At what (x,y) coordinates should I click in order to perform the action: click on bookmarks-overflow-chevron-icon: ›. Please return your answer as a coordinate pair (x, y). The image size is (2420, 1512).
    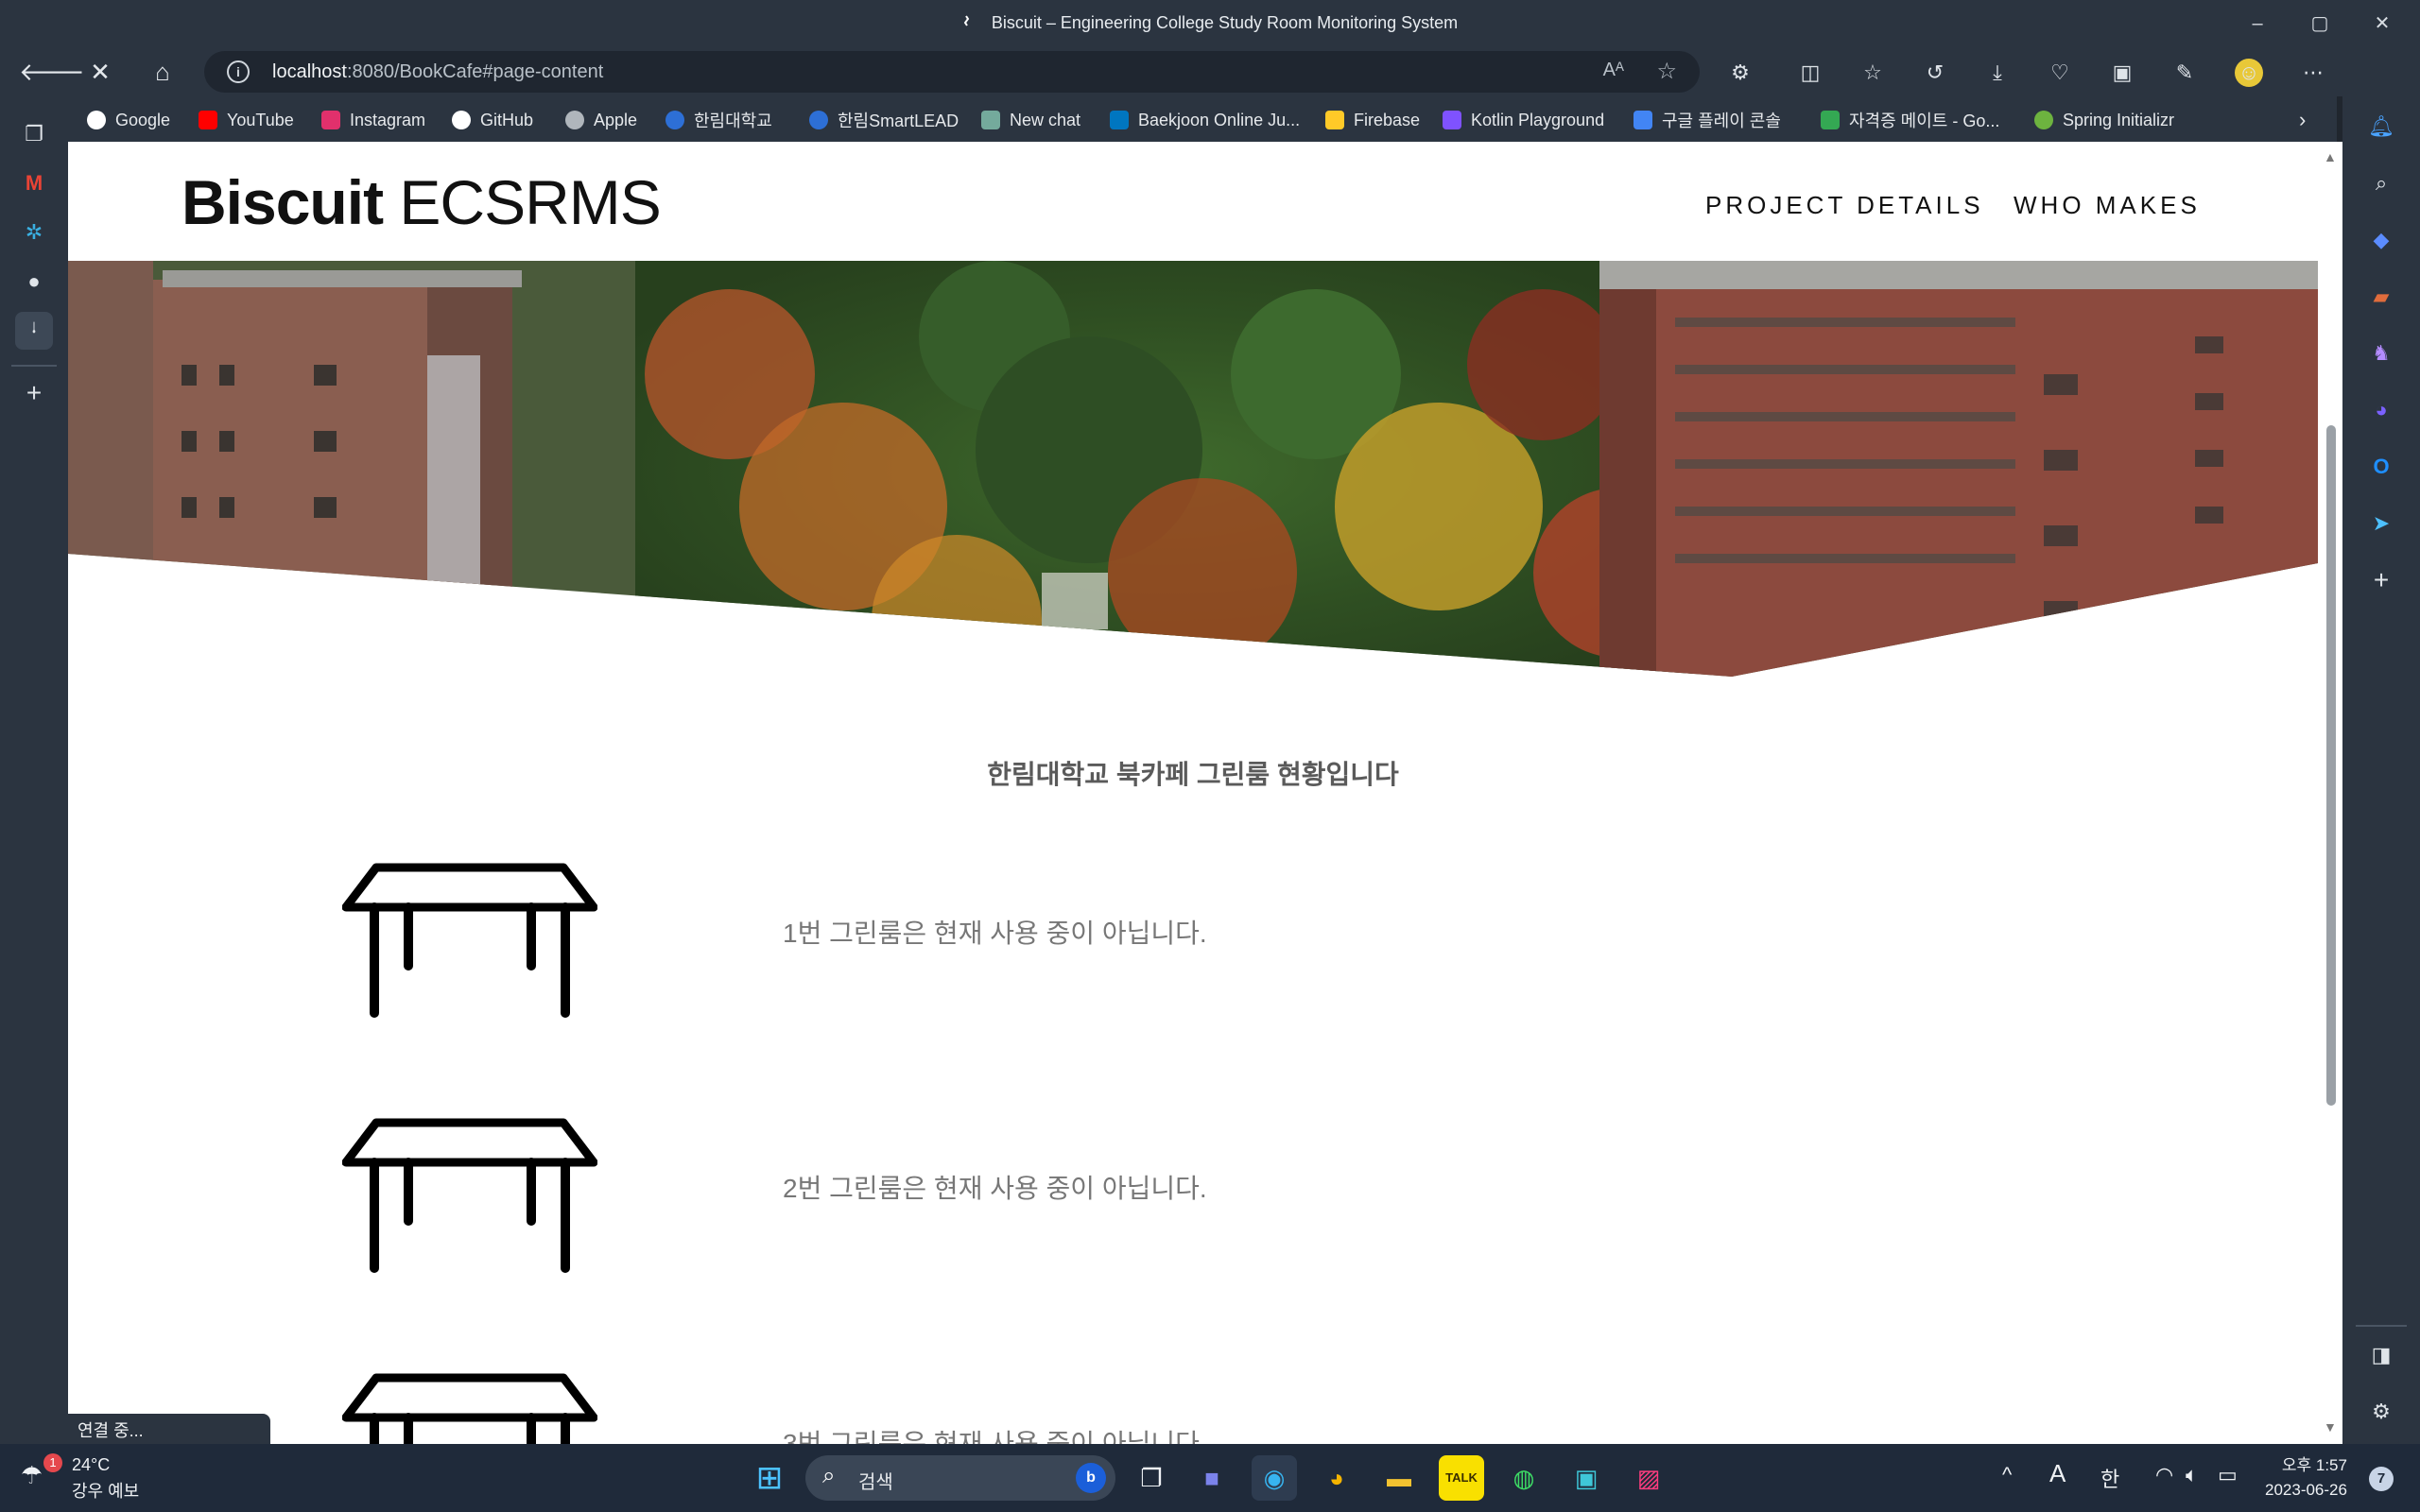
    Looking at the image, I should click on (2302, 120).